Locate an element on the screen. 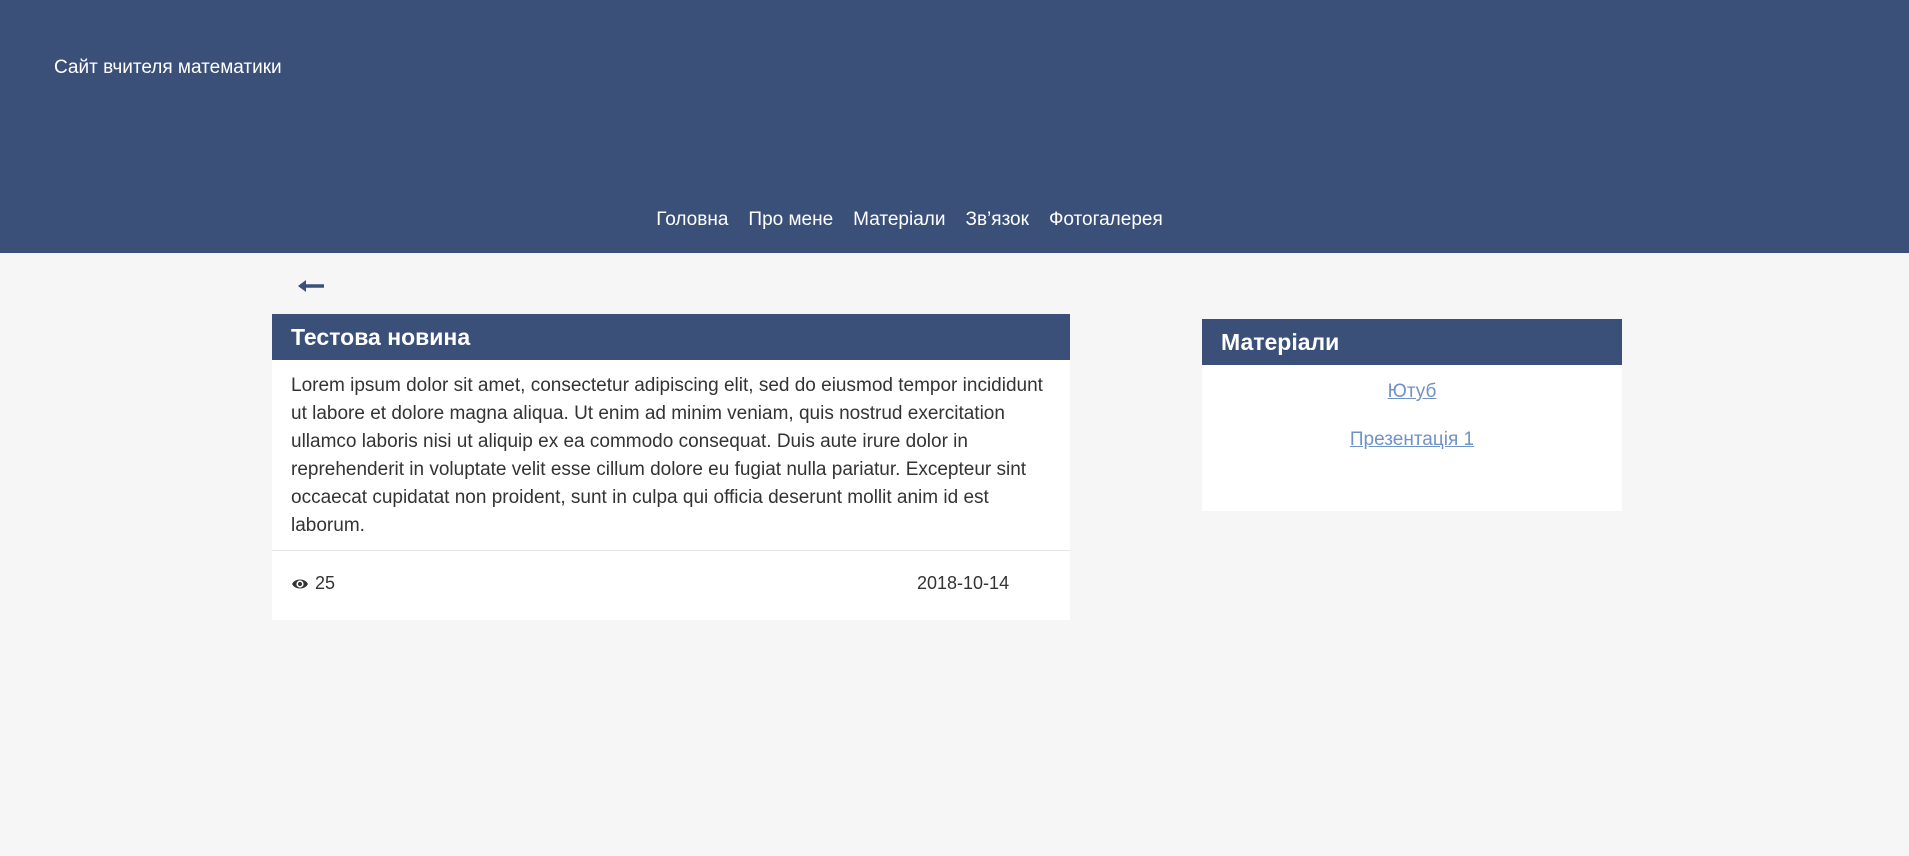 The height and width of the screenshot is (856, 1909). sidebar-link-youtube: Ютуб is located at coordinates (1412, 392).